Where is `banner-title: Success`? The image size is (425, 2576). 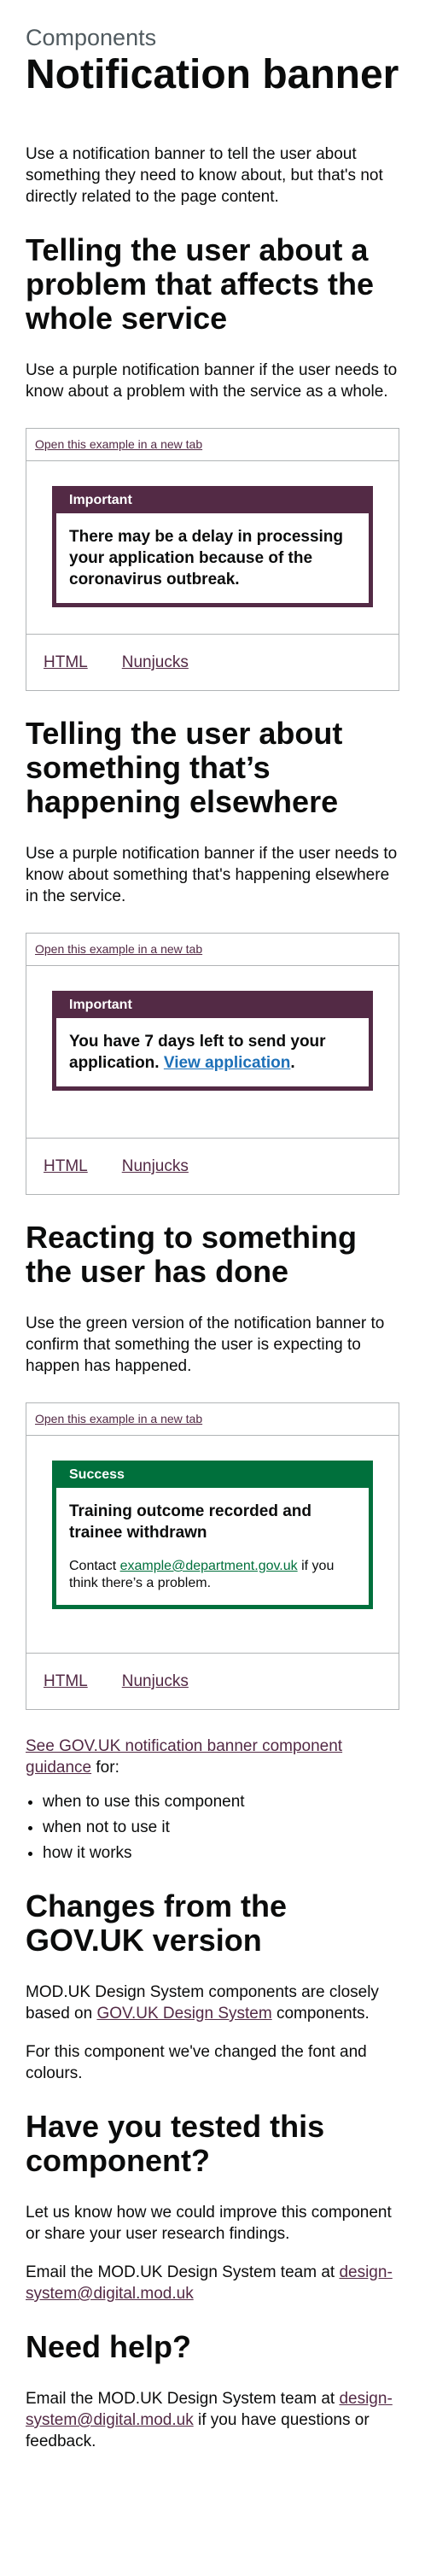 banner-title: Success is located at coordinates (97, 1474).